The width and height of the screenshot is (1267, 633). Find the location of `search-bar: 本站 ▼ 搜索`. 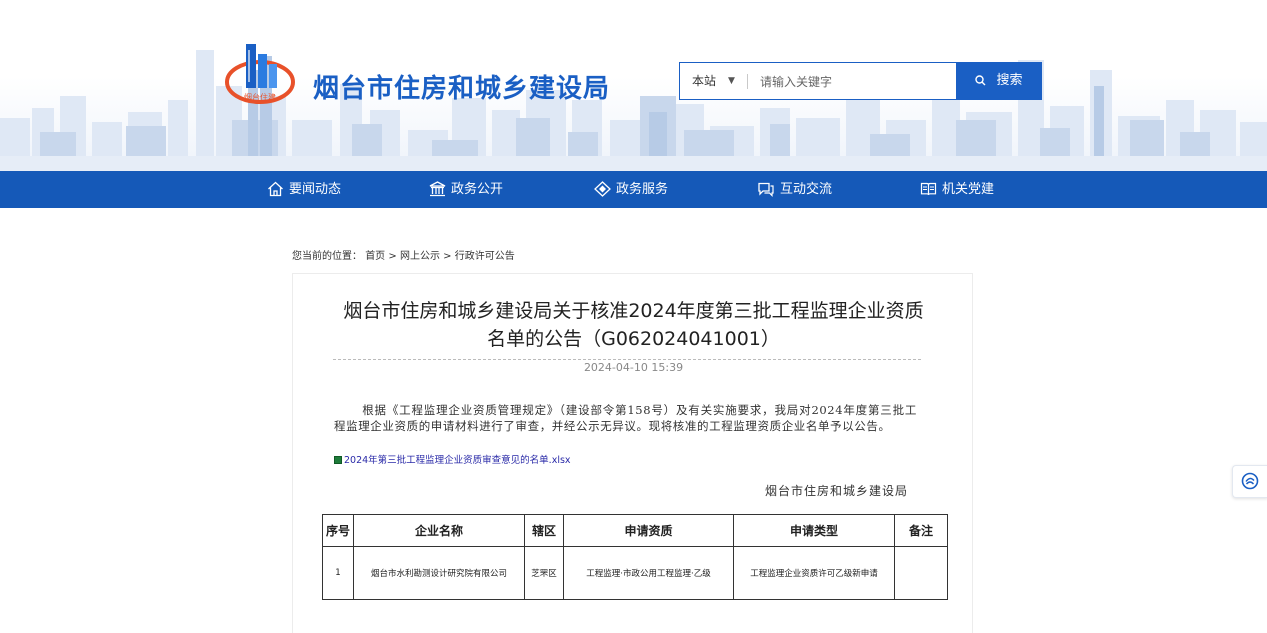

search-bar: 本站 ▼ 搜索 is located at coordinates (860, 81).